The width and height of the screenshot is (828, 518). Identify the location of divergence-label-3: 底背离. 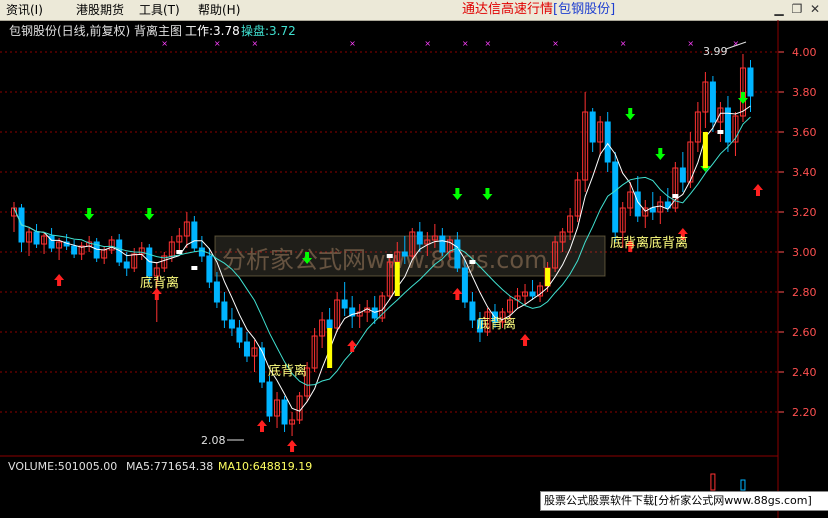
(496, 324).